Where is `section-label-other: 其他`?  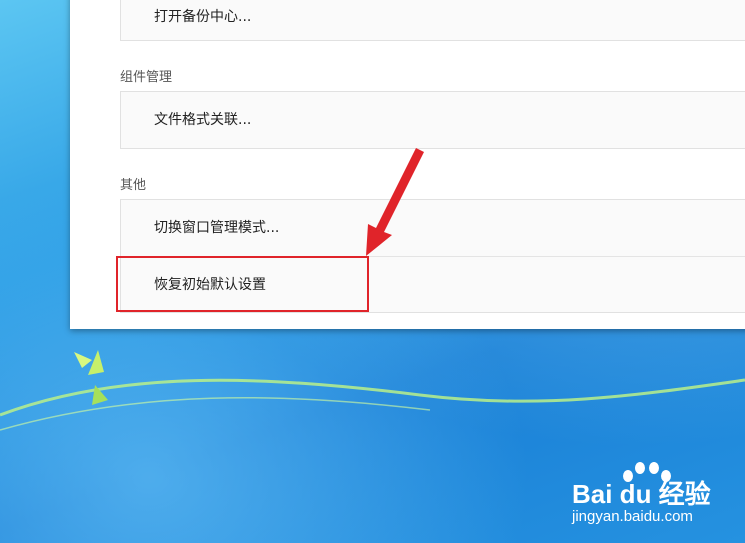 section-label-other: 其他 is located at coordinates (133, 185).